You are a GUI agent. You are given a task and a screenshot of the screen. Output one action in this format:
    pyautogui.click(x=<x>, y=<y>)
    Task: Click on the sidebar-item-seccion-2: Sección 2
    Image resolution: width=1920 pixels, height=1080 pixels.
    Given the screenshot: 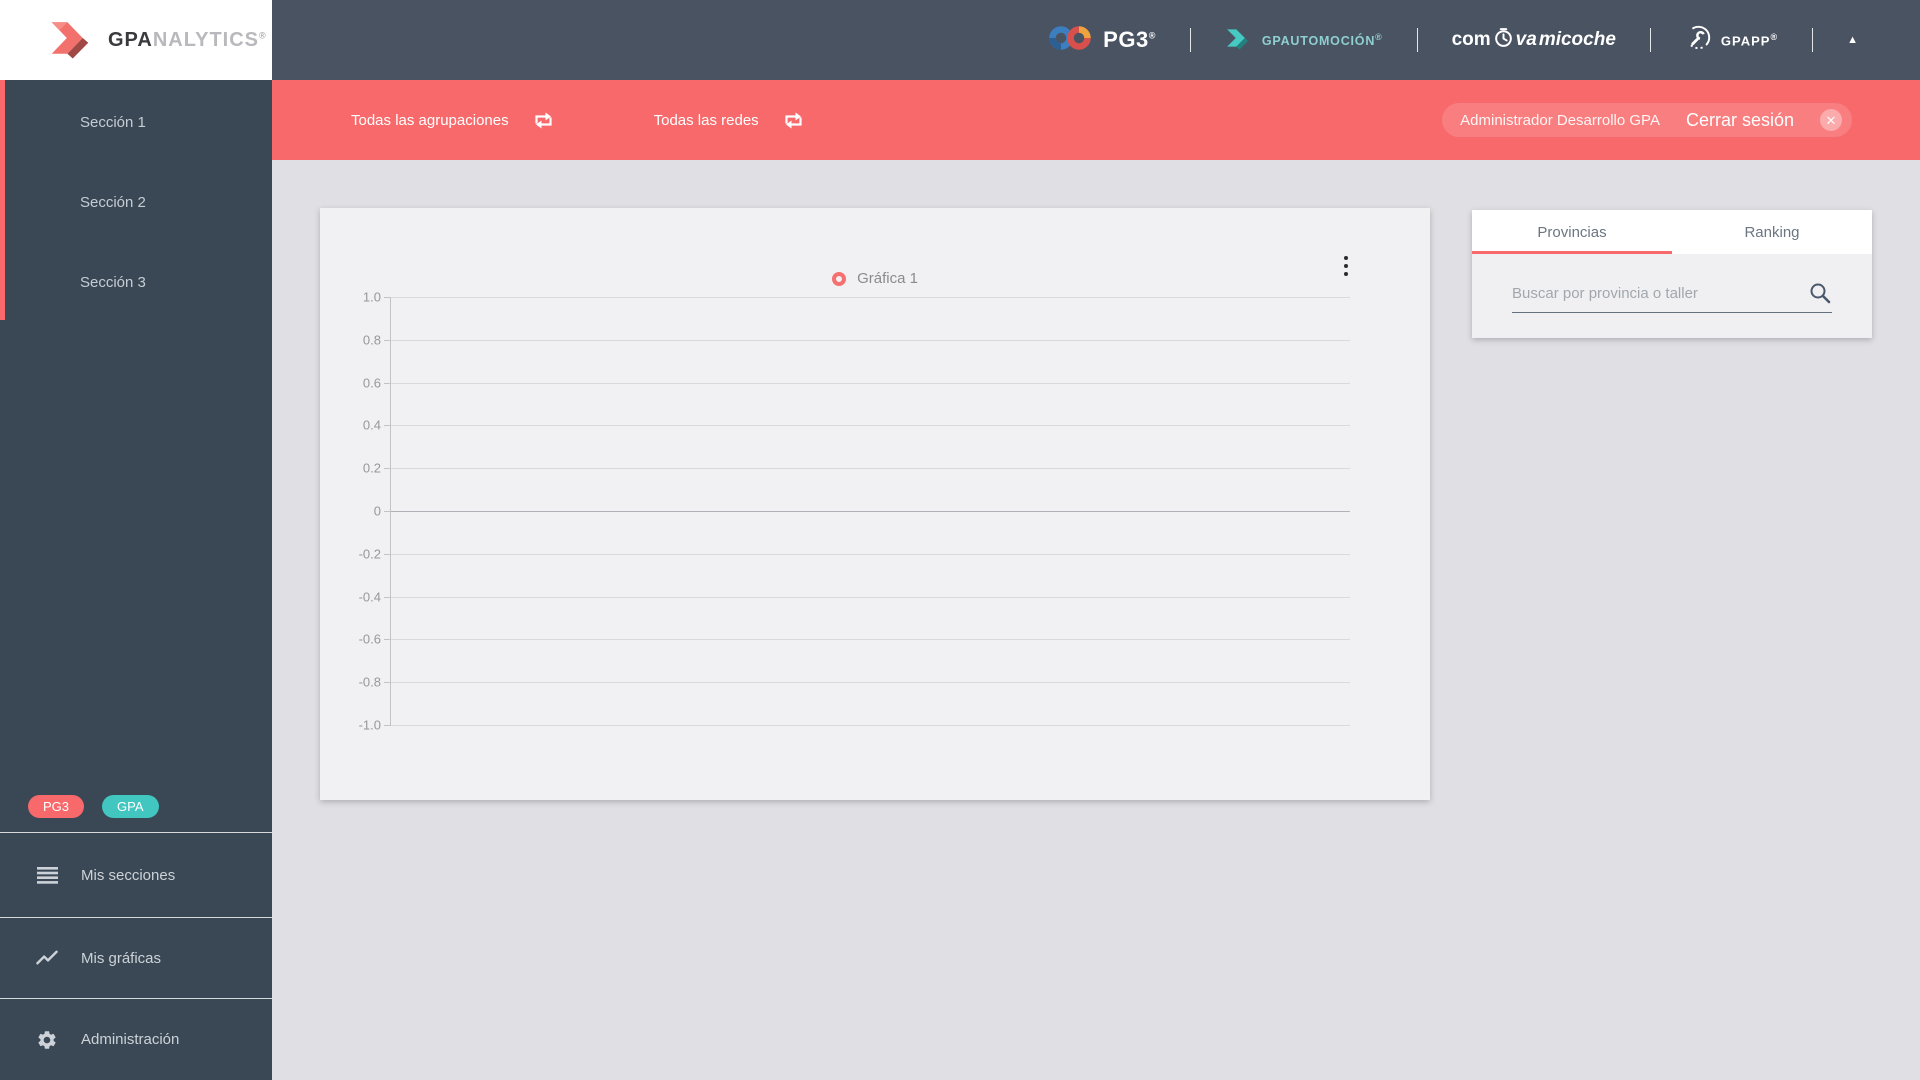 What is the action you would take?
    pyautogui.click(x=136, y=202)
    